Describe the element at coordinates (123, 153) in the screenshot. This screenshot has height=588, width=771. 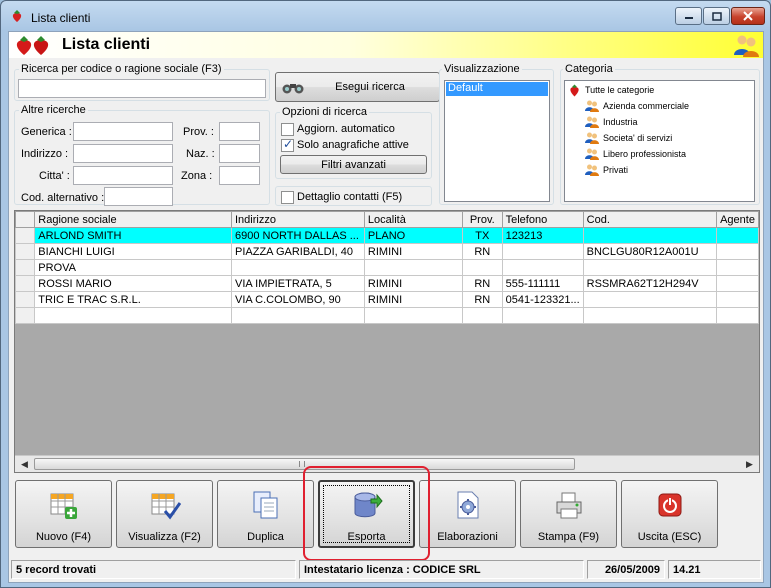
I see `indirizzo-input` at that location.